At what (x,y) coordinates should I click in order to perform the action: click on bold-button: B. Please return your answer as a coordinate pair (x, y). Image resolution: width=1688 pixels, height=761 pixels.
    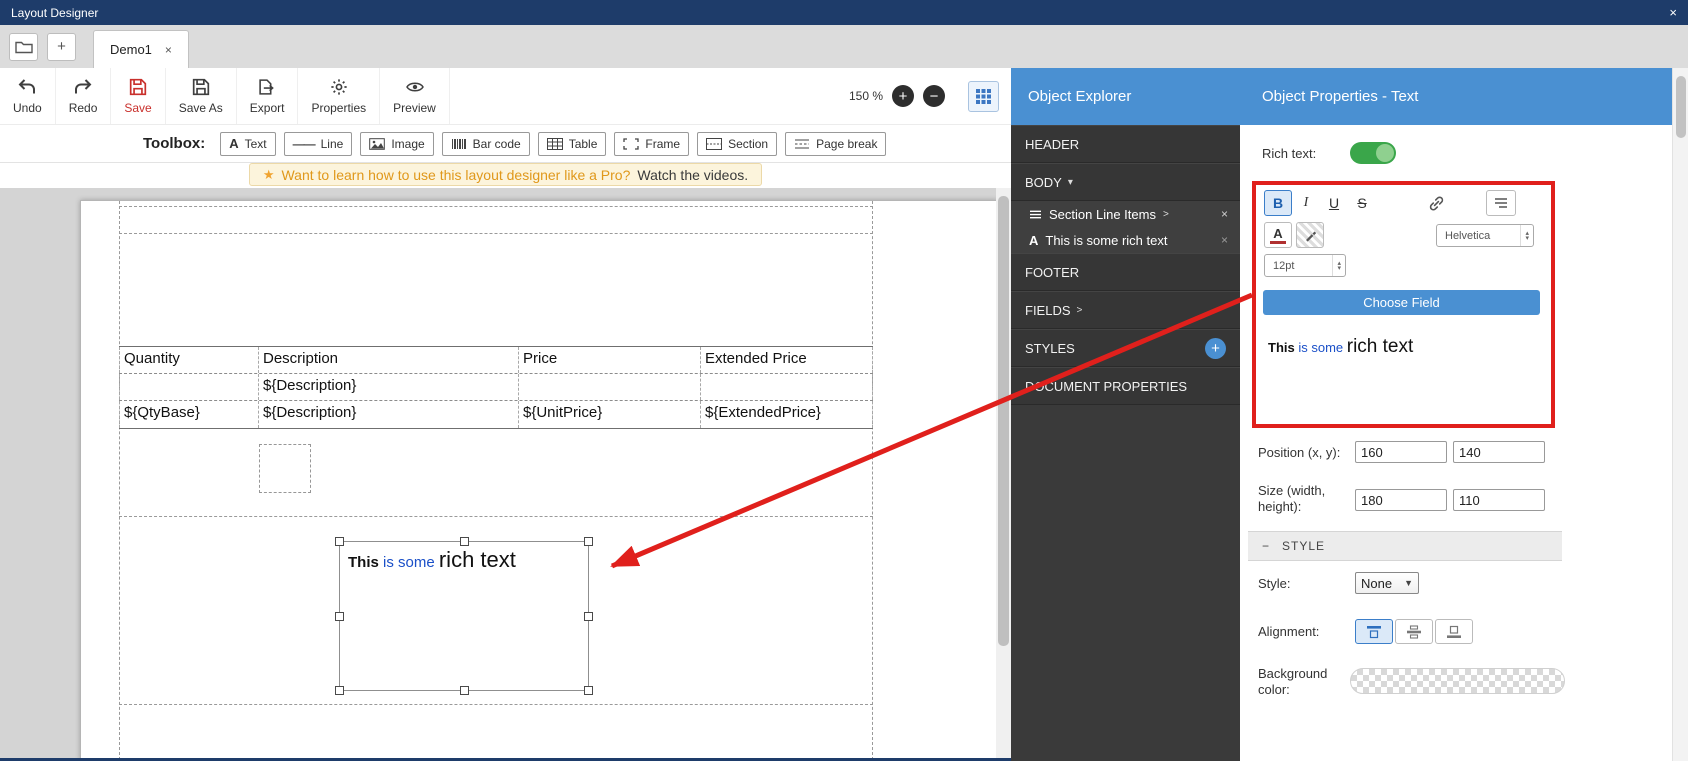
    Looking at the image, I should click on (1278, 203).